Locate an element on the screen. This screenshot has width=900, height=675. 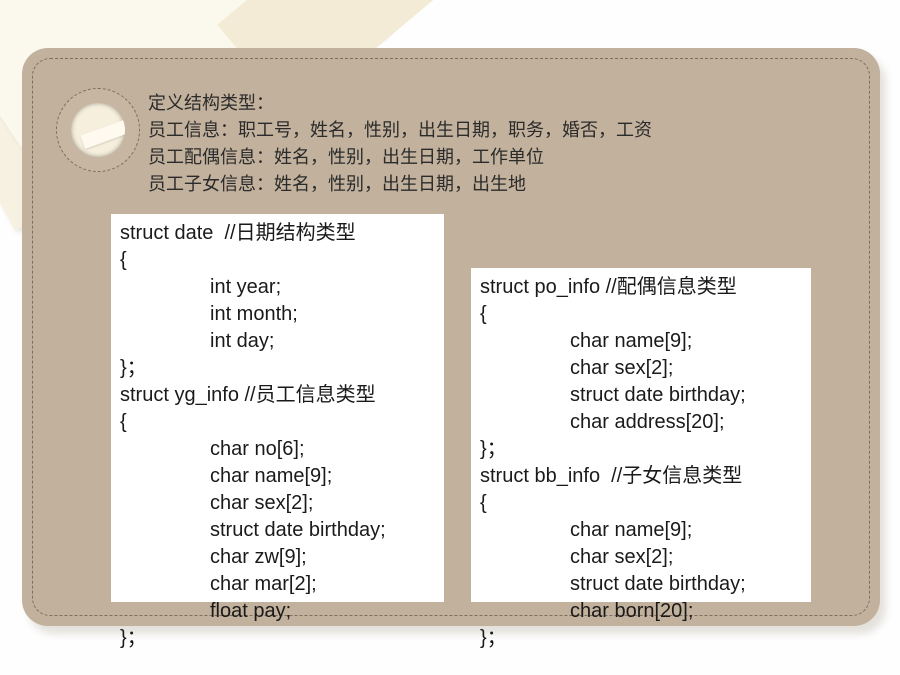
code-line: struct bb_info //子女信息类型 is located at coordinates (611, 476).